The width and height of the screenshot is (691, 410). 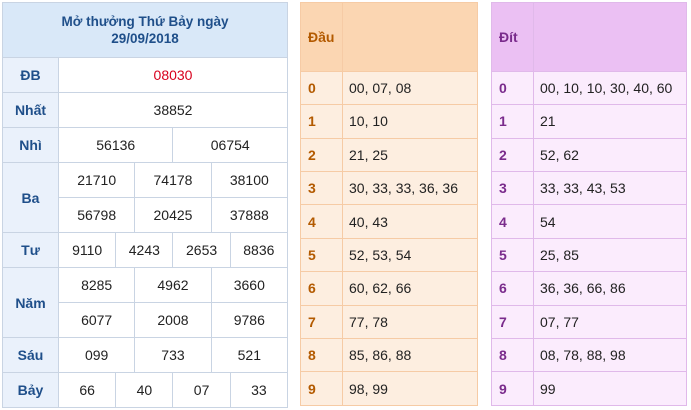 What do you see at coordinates (115, 145) in the screenshot?
I see `prize-value: 56136` at bounding box center [115, 145].